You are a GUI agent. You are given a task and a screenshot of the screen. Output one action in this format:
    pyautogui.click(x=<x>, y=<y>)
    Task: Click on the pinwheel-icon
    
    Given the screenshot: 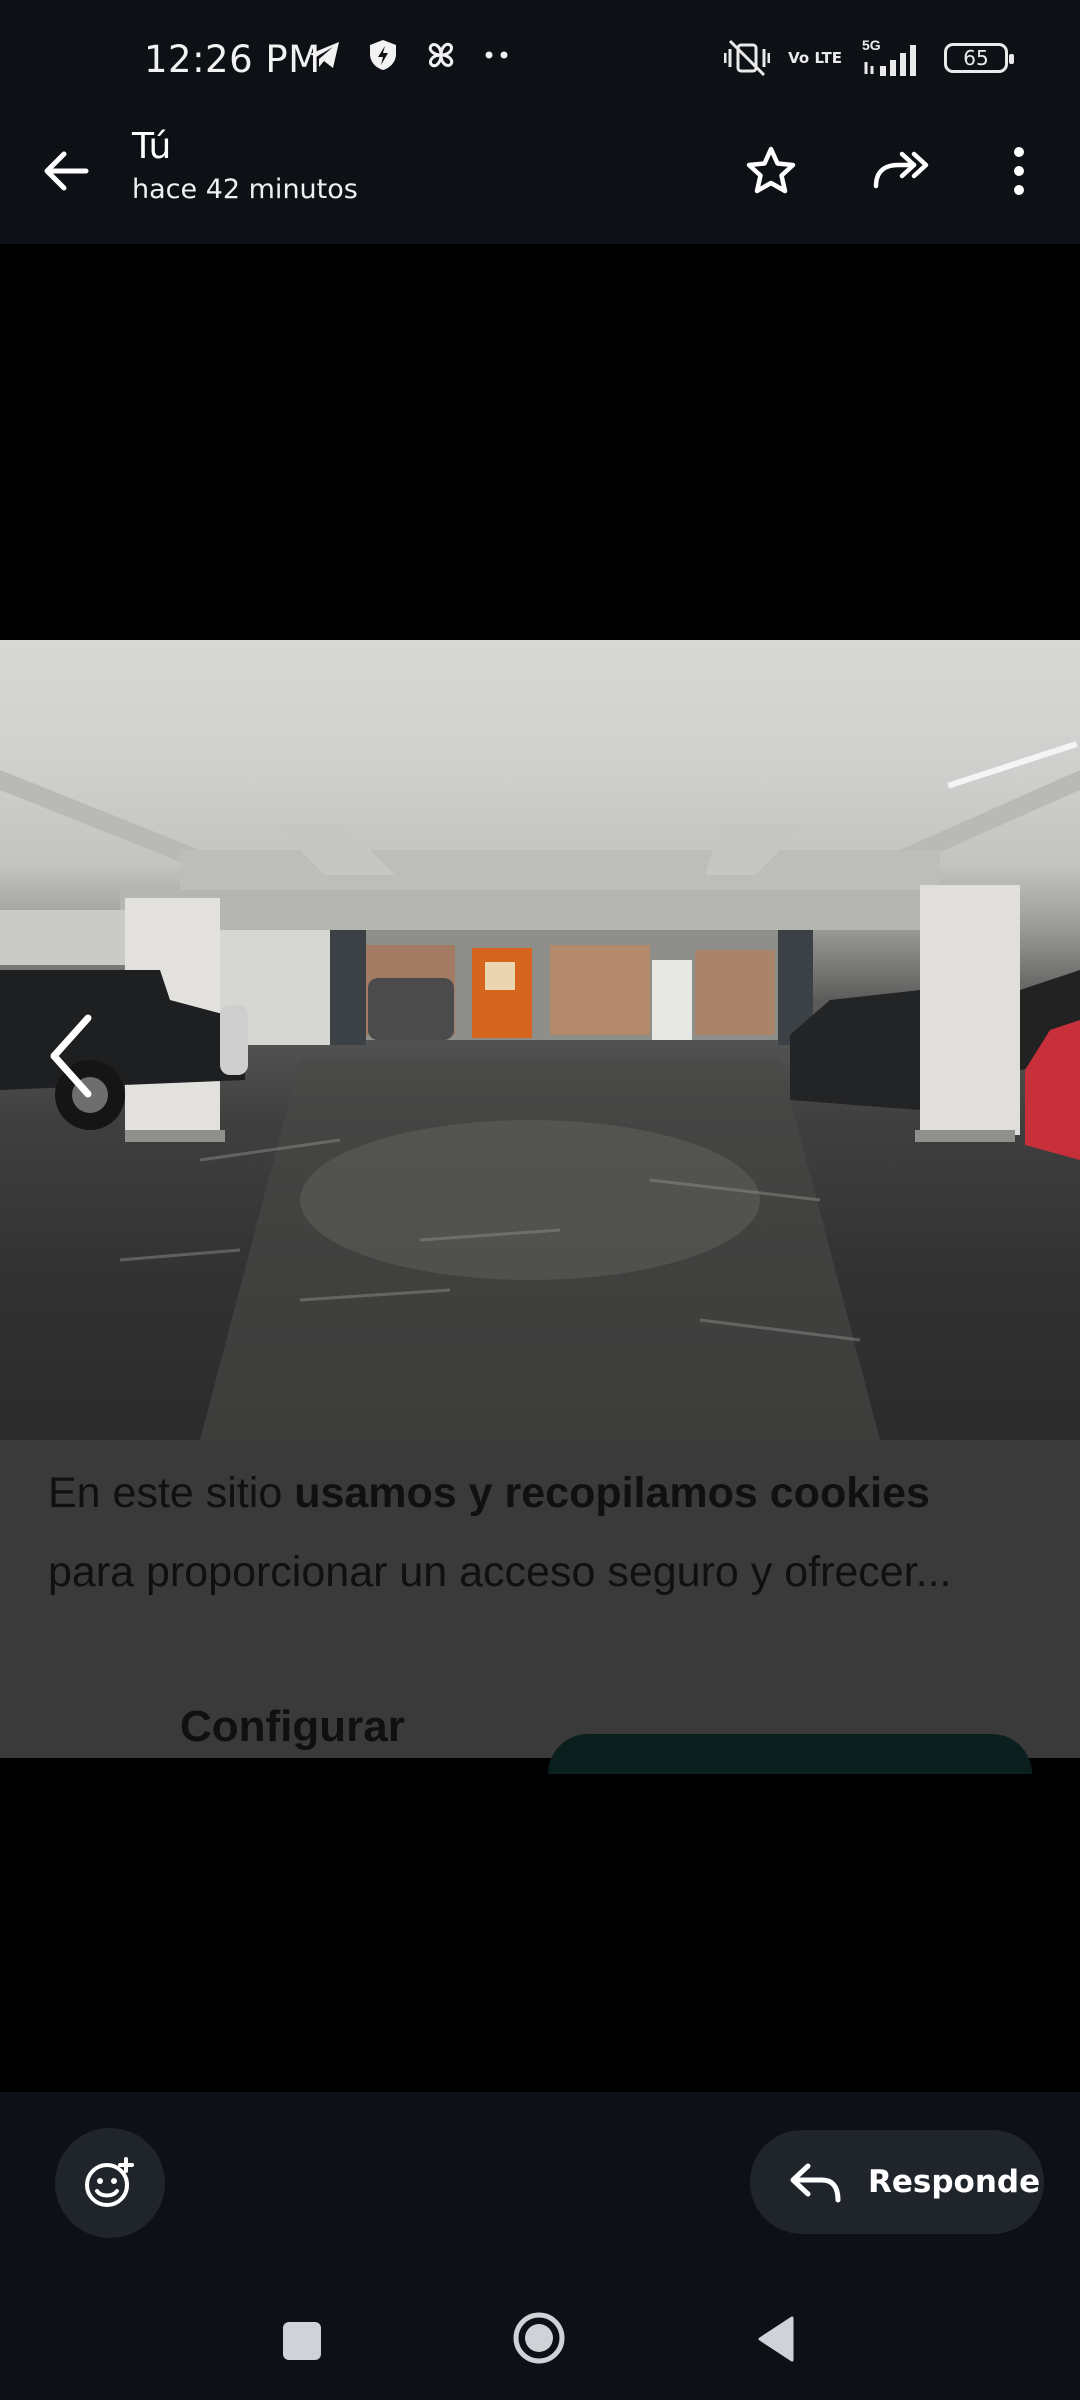 What is the action you would take?
    pyautogui.click(x=441, y=55)
    